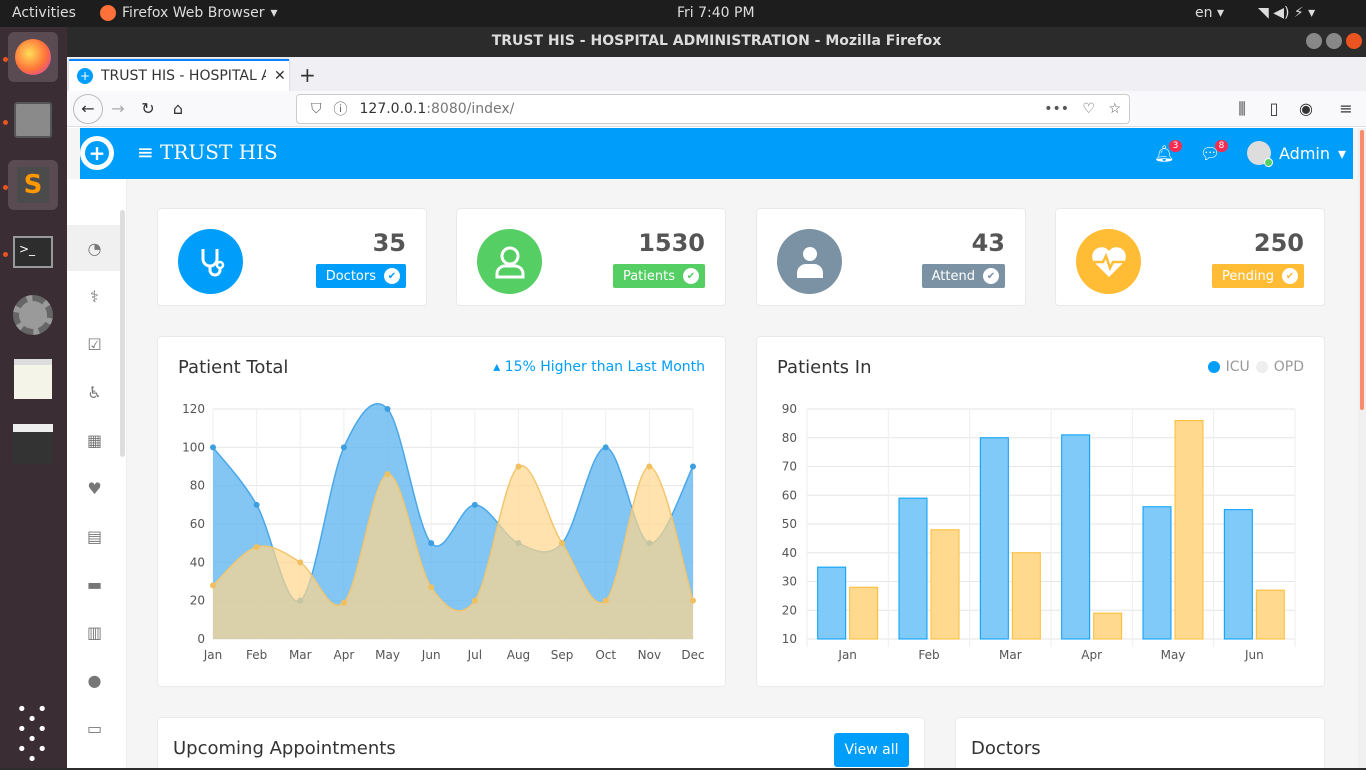  What do you see at coordinates (5, 254) in the screenshot?
I see `running-indicator` at bounding box center [5, 254].